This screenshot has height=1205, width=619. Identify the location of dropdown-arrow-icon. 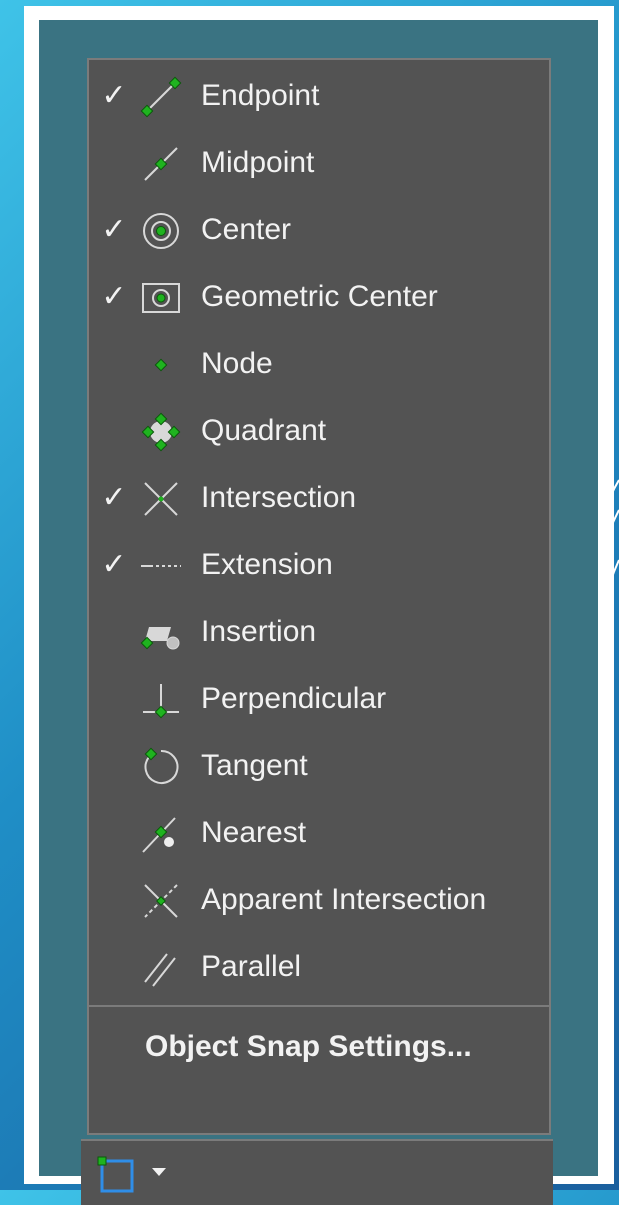
(159, 1172).